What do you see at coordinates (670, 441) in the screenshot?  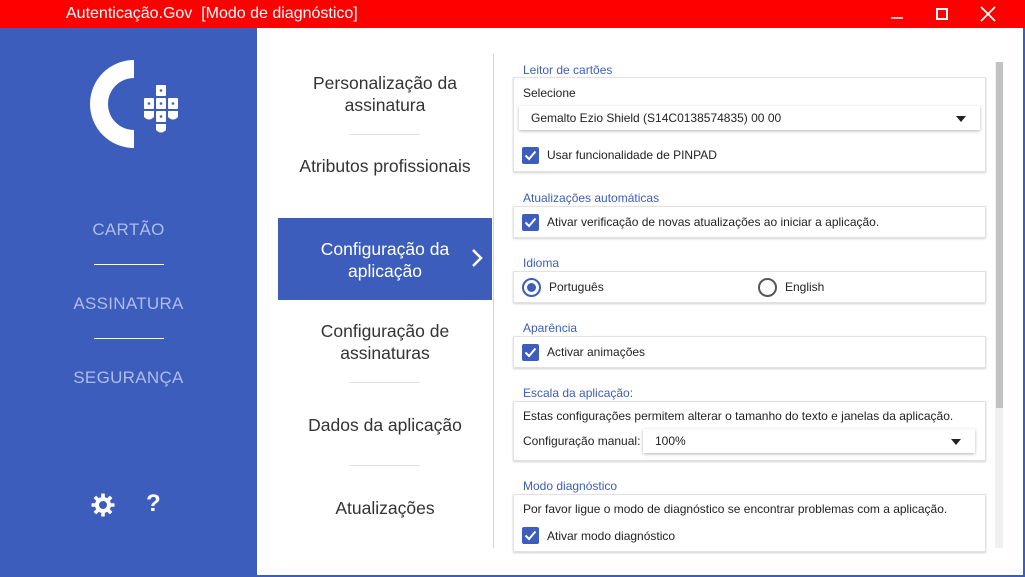 I see `scale-value: 100%` at bounding box center [670, 441].